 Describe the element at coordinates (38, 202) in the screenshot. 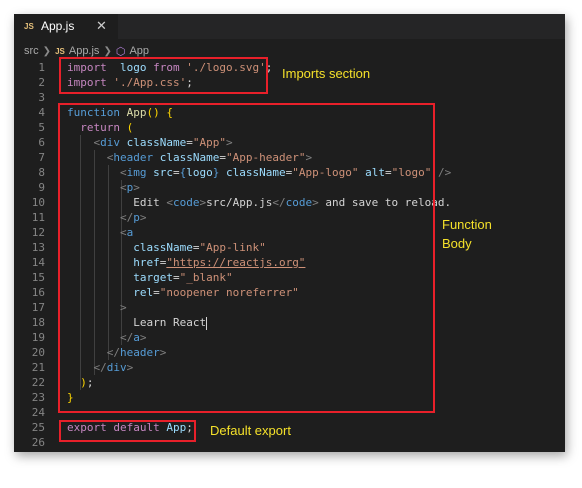

I see `line-number: 10` at that location.